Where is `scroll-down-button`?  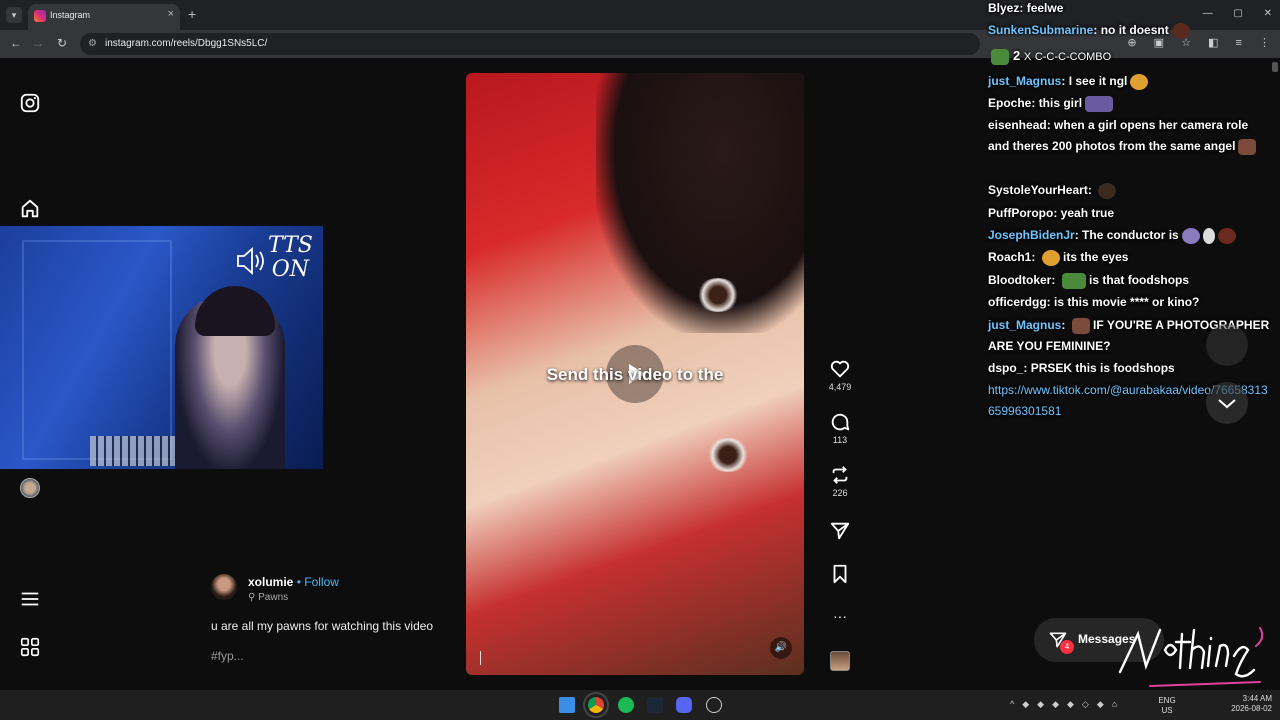 scroll-down-button is located at coordinates (1227, 403).